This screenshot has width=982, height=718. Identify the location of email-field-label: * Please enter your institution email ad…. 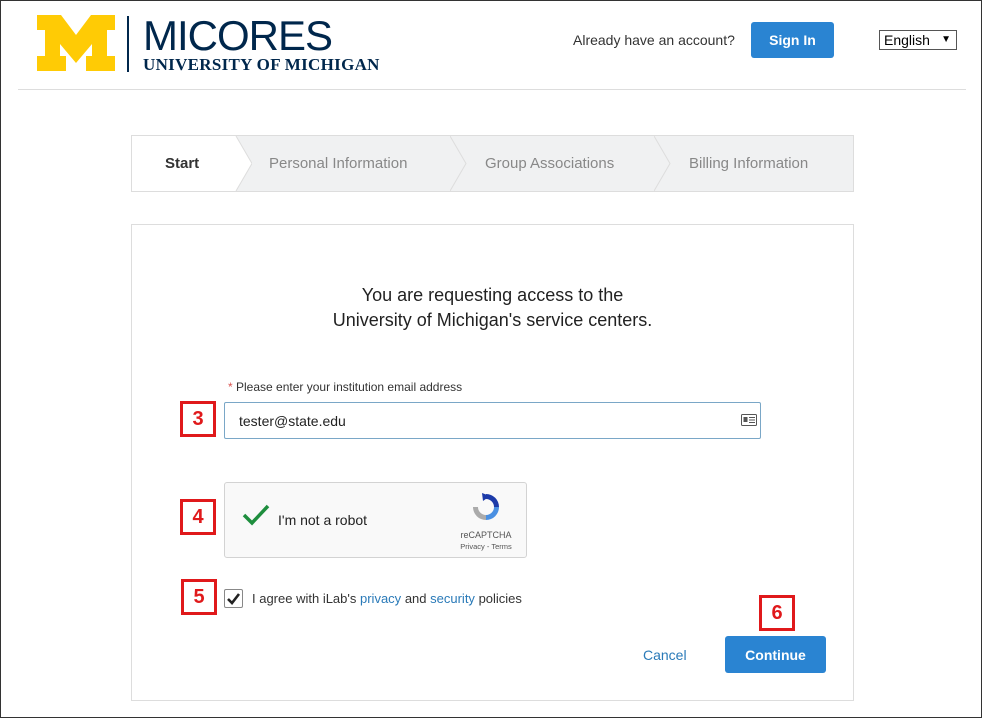
(345, 387).